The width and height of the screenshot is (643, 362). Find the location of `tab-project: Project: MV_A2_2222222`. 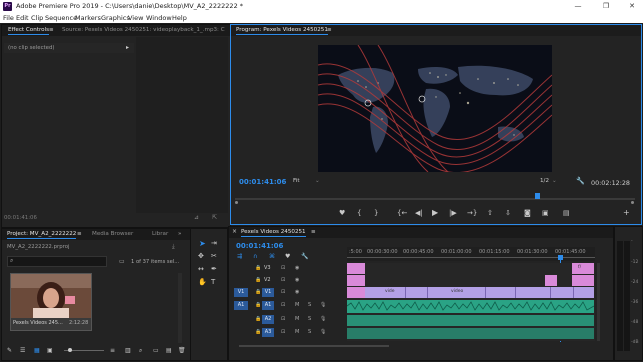

tab-project: Project: MV_A2_2222222 is located at coordinates (42, 235).